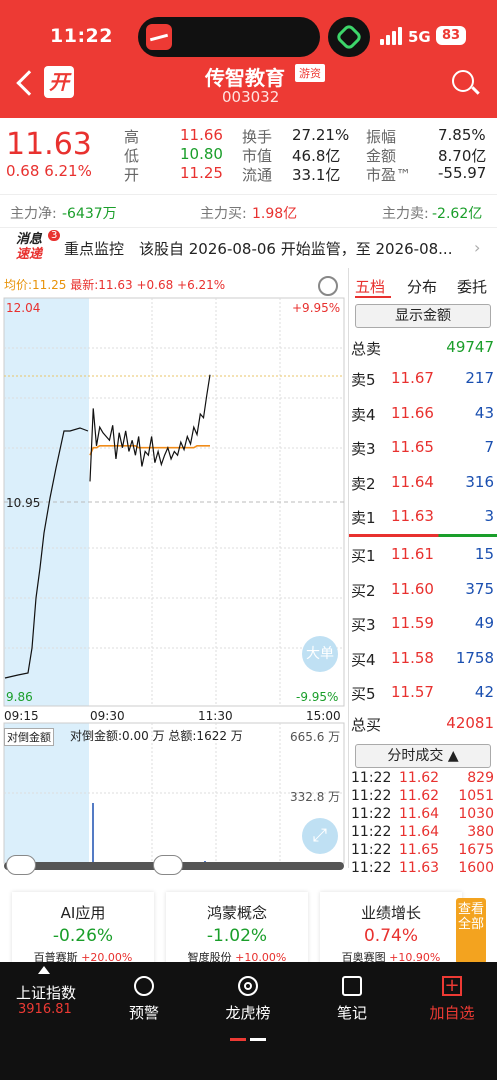 Image resolution: width=497 pixels, height=1080 pixels. What do you see at coordinates (391, 928) in the screenshot?
I see `sector-card: 业绩增长 0.74% 百奥赛图 +10.90%` at bounding box center [391, 928].